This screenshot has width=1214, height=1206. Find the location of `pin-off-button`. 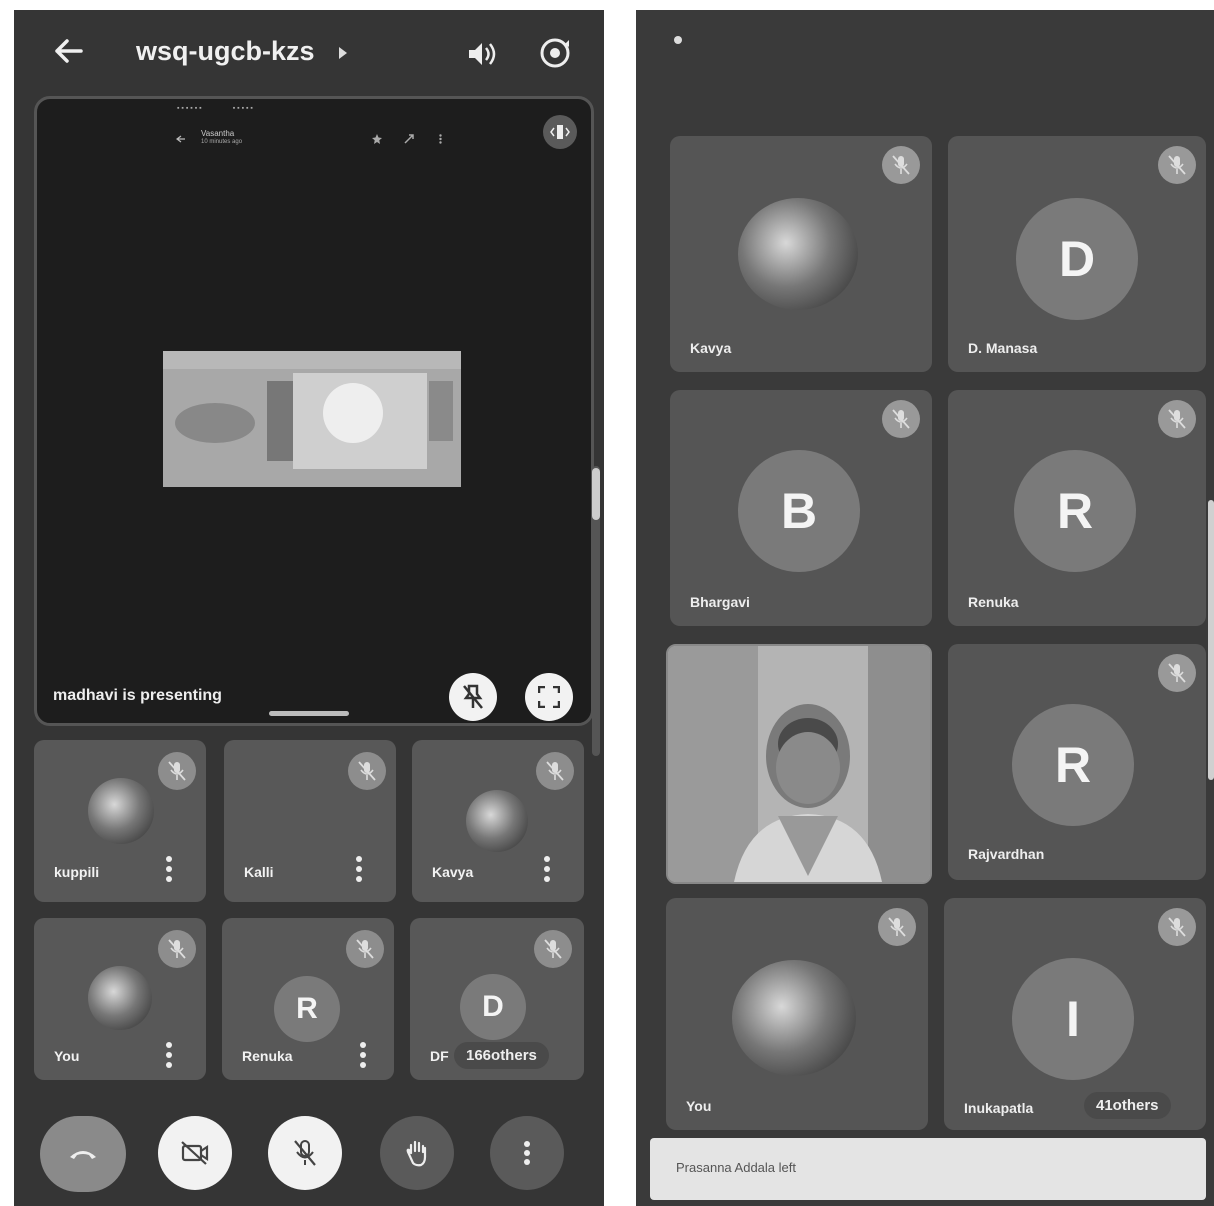

pin-off-button is located at coordinates (473, 697).